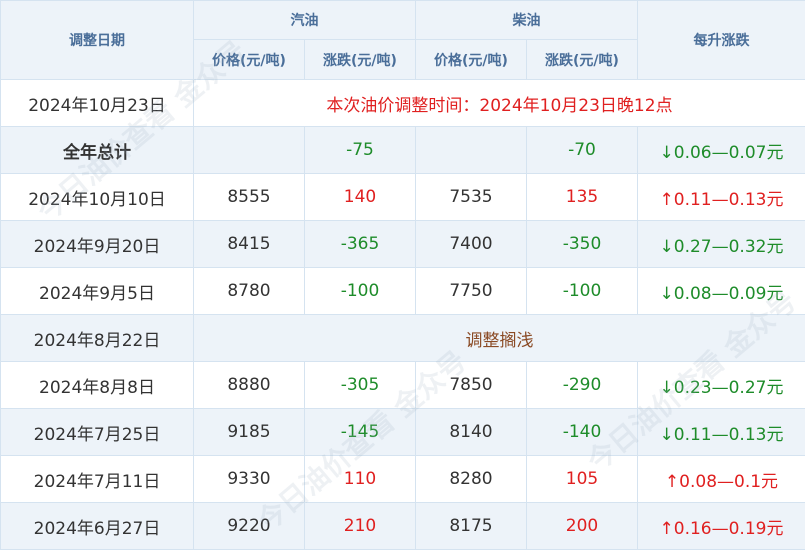 Image resolution: width=805 pixels, height=550 pixels. Describe the element at coordinates (249, 479) in the screenshot. I see `gasoline-price: 9330` at that location.